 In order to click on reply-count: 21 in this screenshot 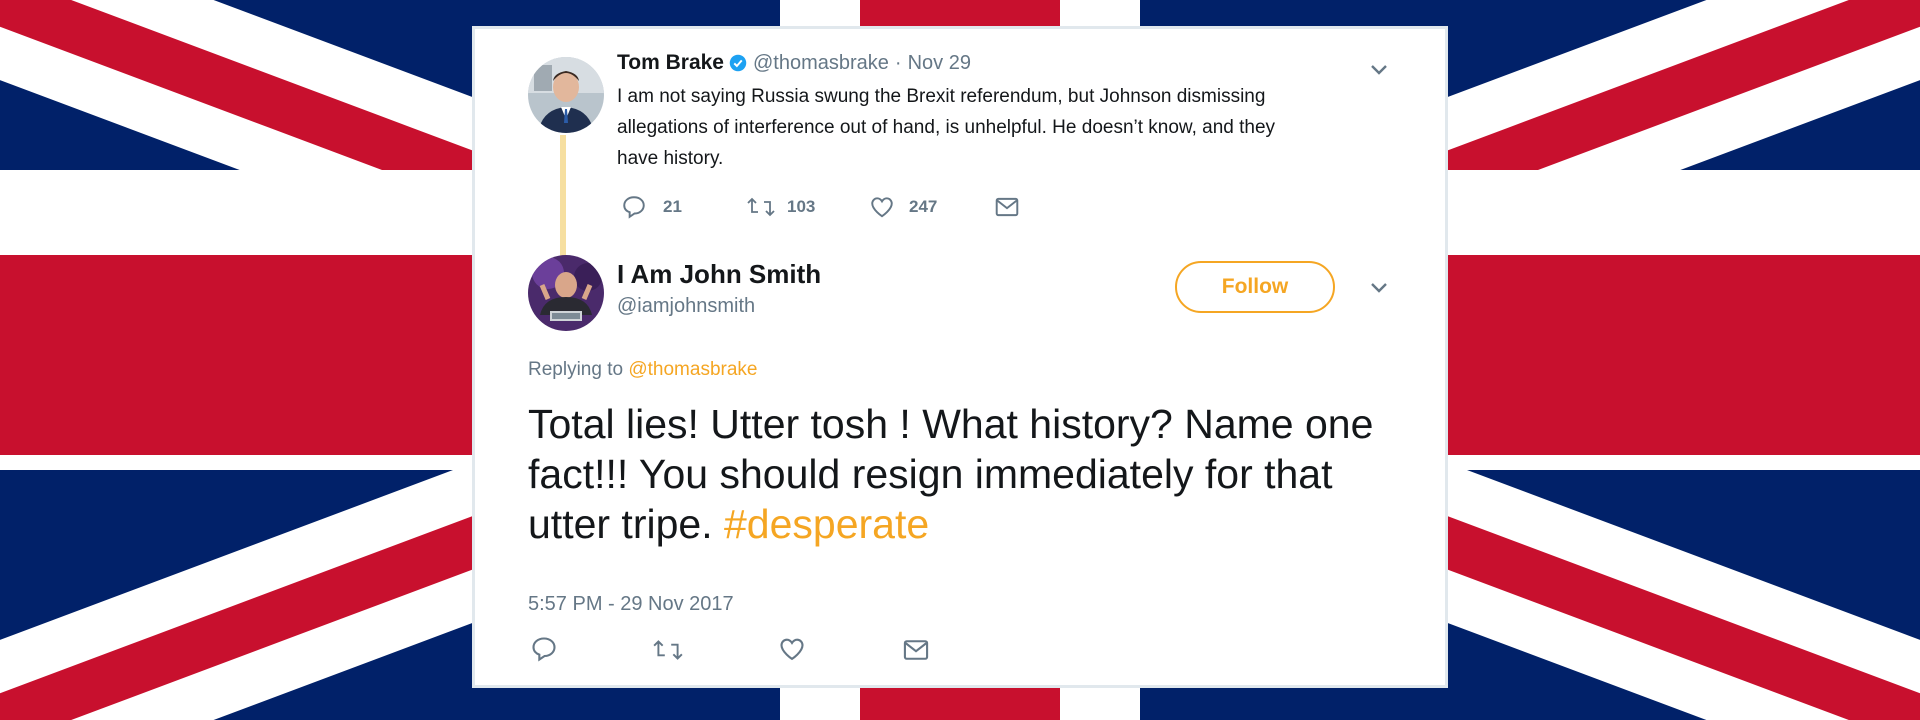, I will do `click(672, 206)`.